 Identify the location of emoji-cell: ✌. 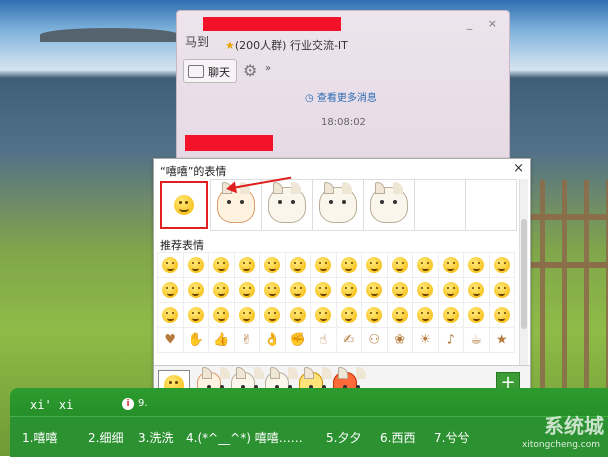
(246, 340).